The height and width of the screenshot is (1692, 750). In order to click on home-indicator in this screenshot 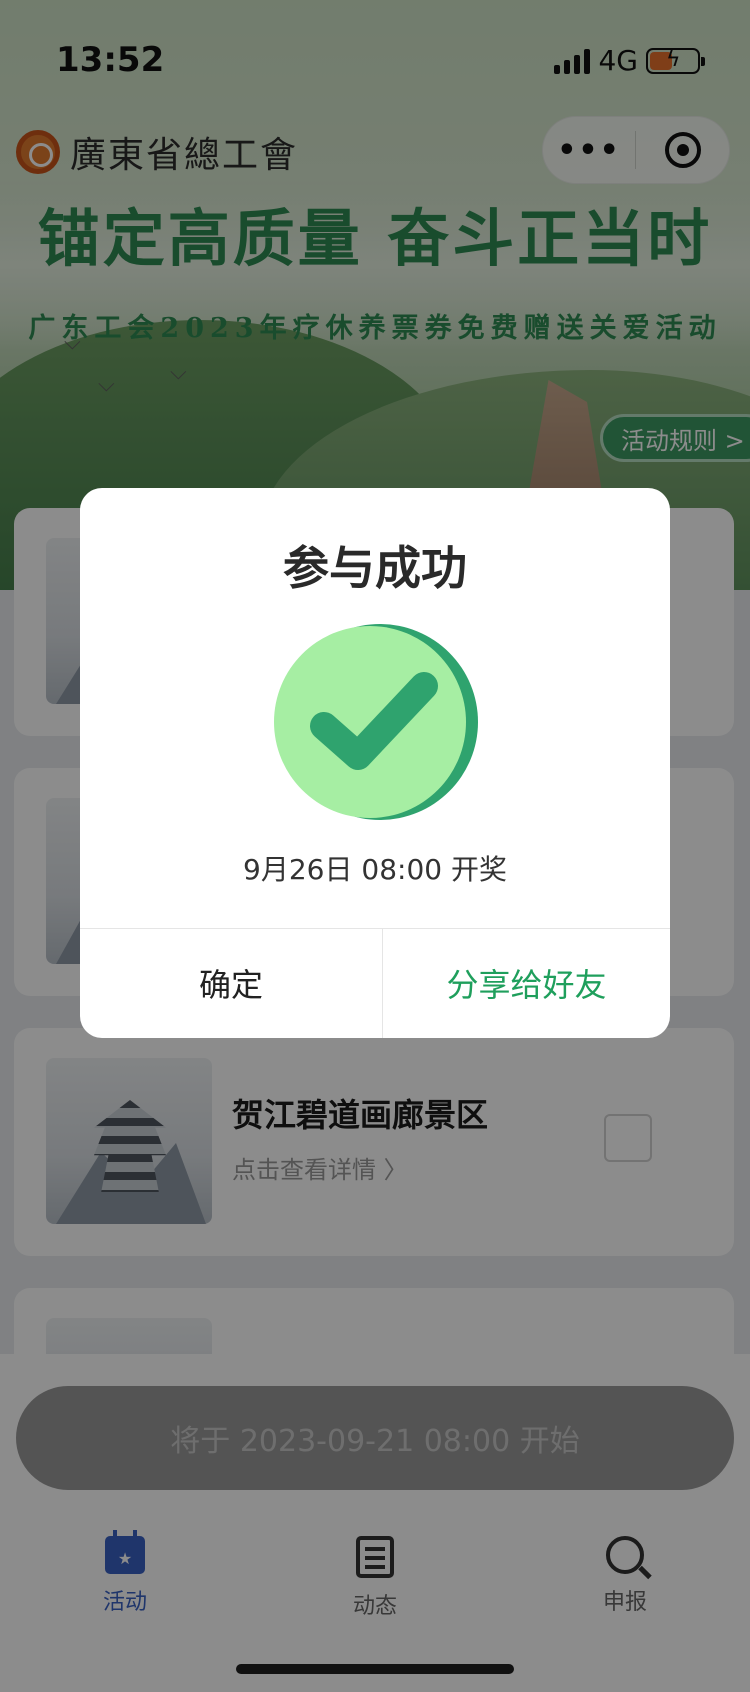, I will do `click(375, 1669)`.